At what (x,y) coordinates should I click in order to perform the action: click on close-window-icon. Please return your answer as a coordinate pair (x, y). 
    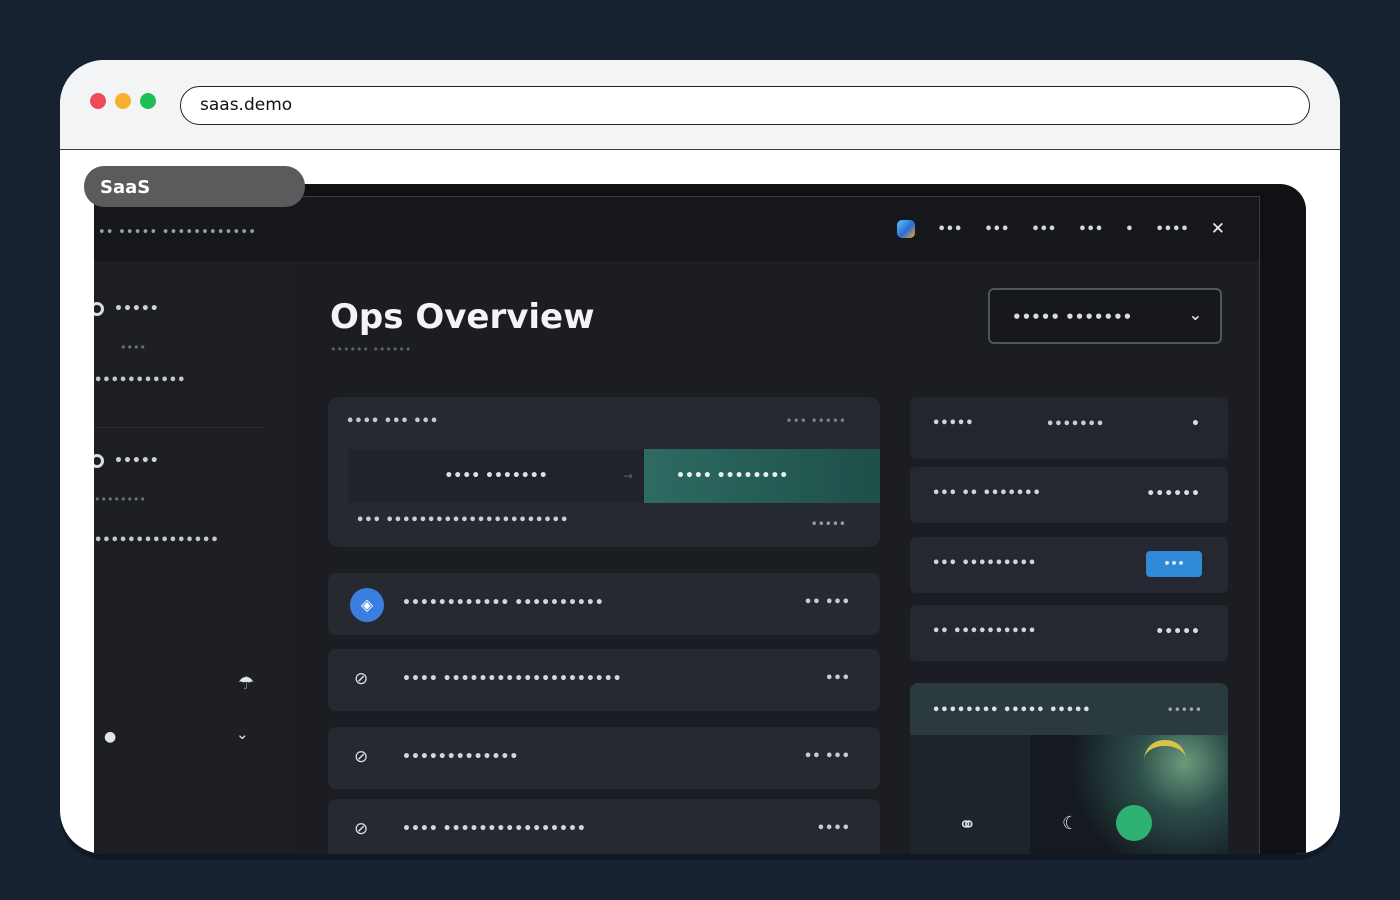
    Looking at the image, I should click on (98, 101).